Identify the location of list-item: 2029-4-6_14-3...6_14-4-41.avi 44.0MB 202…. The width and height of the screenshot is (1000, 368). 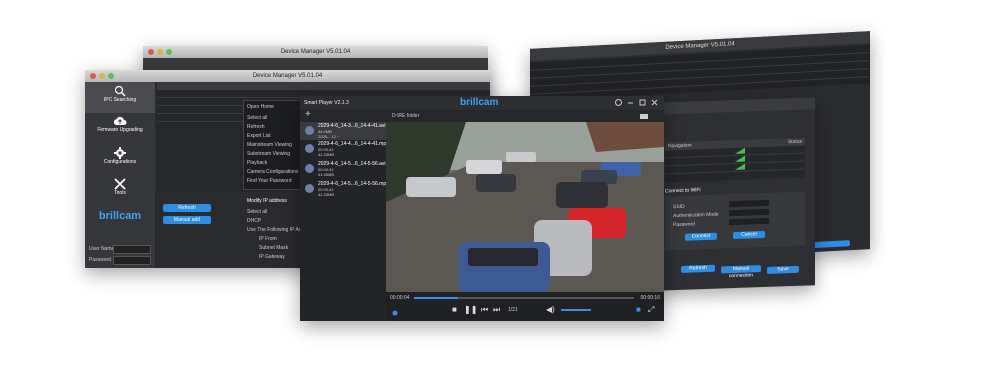
(343, 131).